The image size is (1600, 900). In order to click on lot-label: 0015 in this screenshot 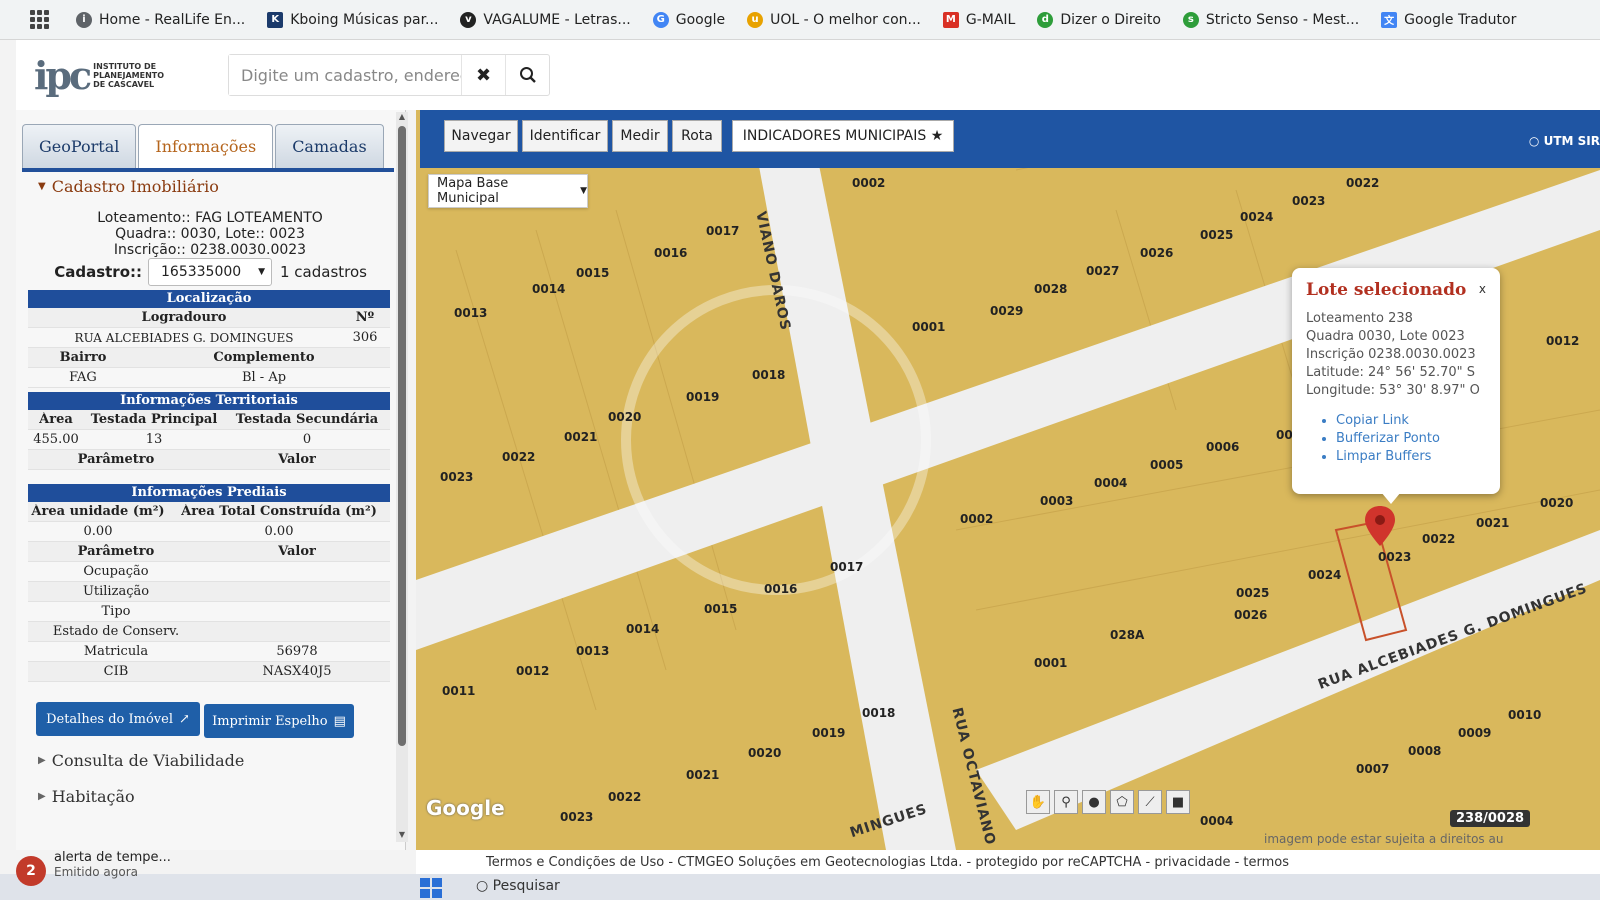, I will do `click(721, 609)`.